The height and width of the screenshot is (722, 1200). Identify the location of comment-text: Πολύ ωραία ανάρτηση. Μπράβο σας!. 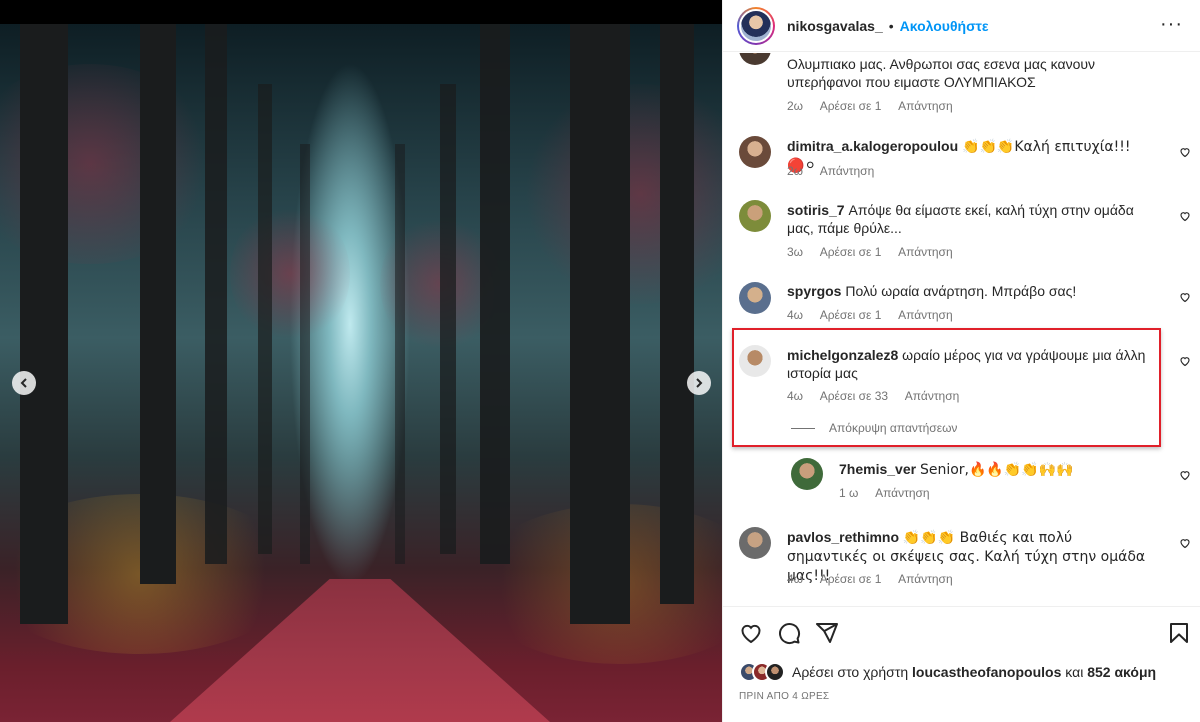
(961, 291).